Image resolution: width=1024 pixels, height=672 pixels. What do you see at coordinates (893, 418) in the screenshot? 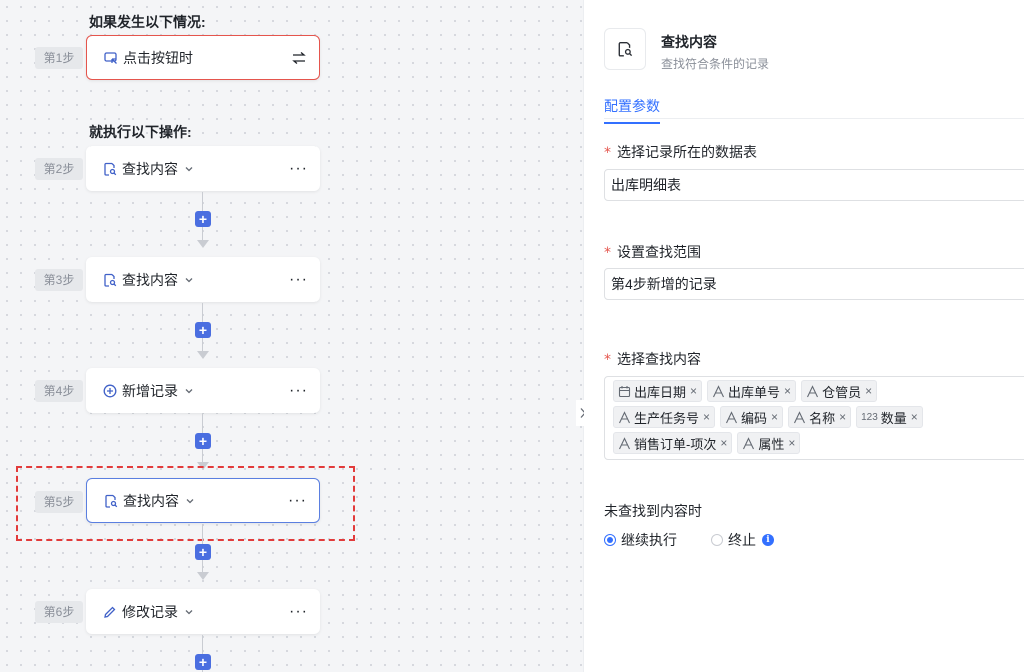
I see `field-tag-label: 数量` at bounding box center [893, 418].